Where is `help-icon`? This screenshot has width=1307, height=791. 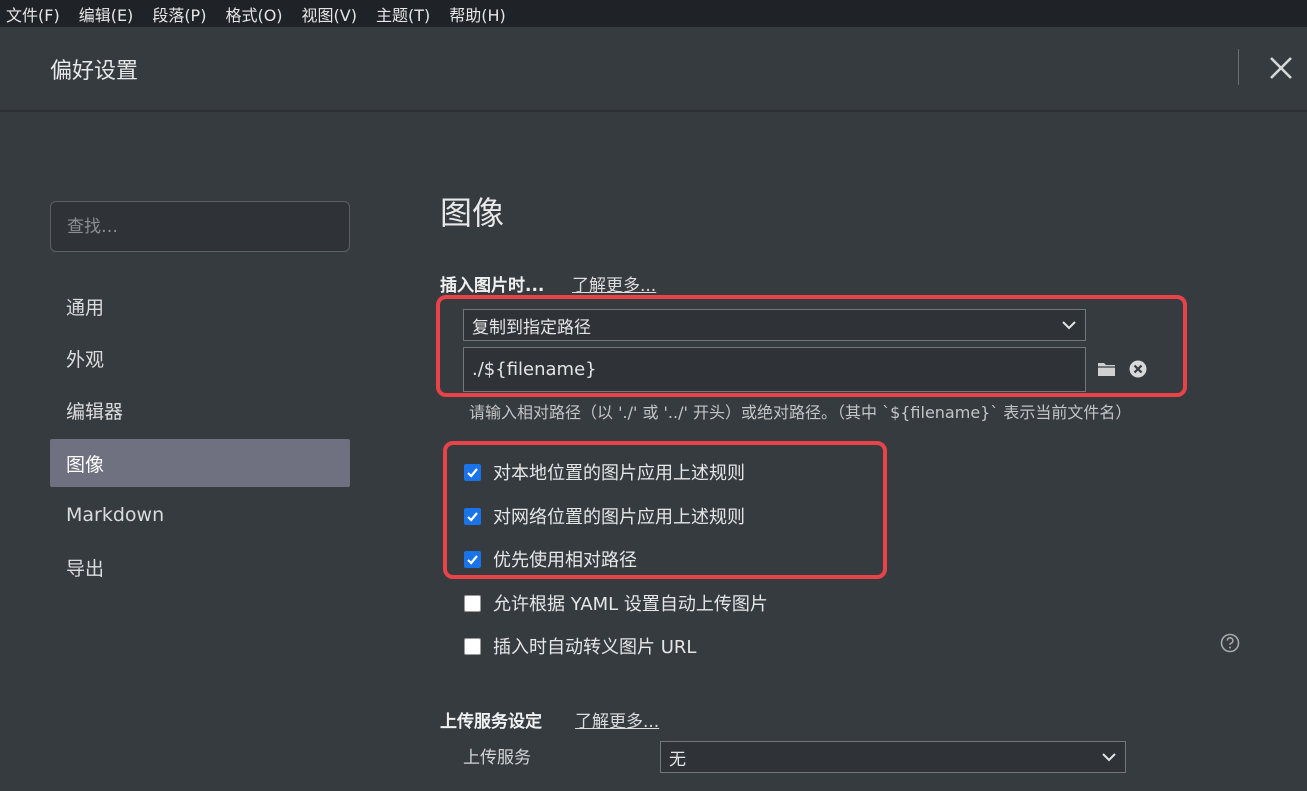 help-icon is located at coordinates (1230, 643).